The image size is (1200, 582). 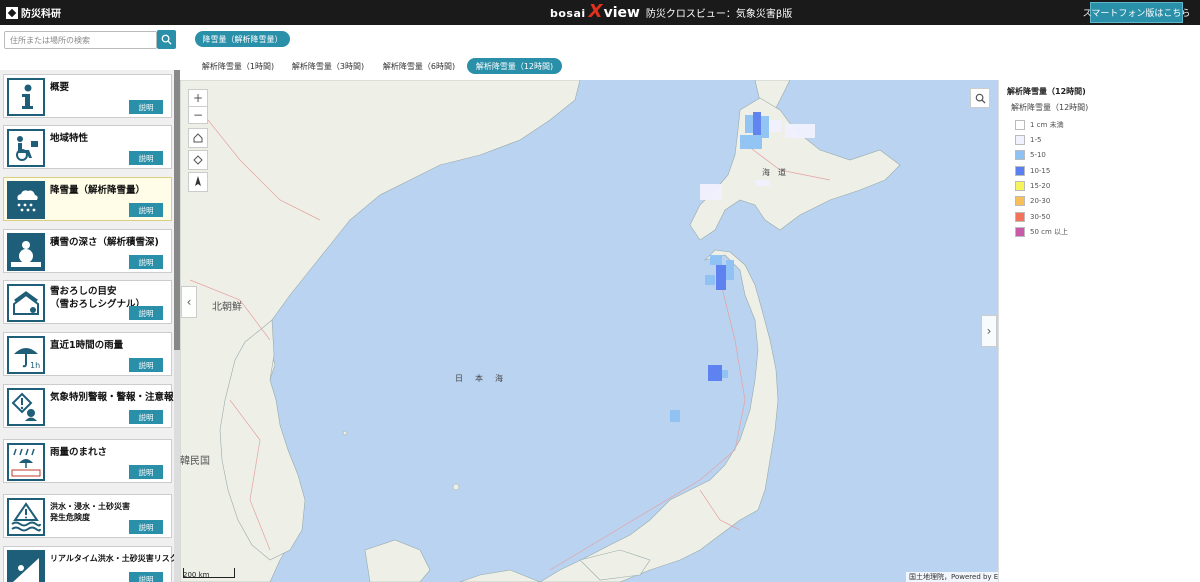 I want to click on legend-item: 1 cm 未満, so click(x=1039, y=124).